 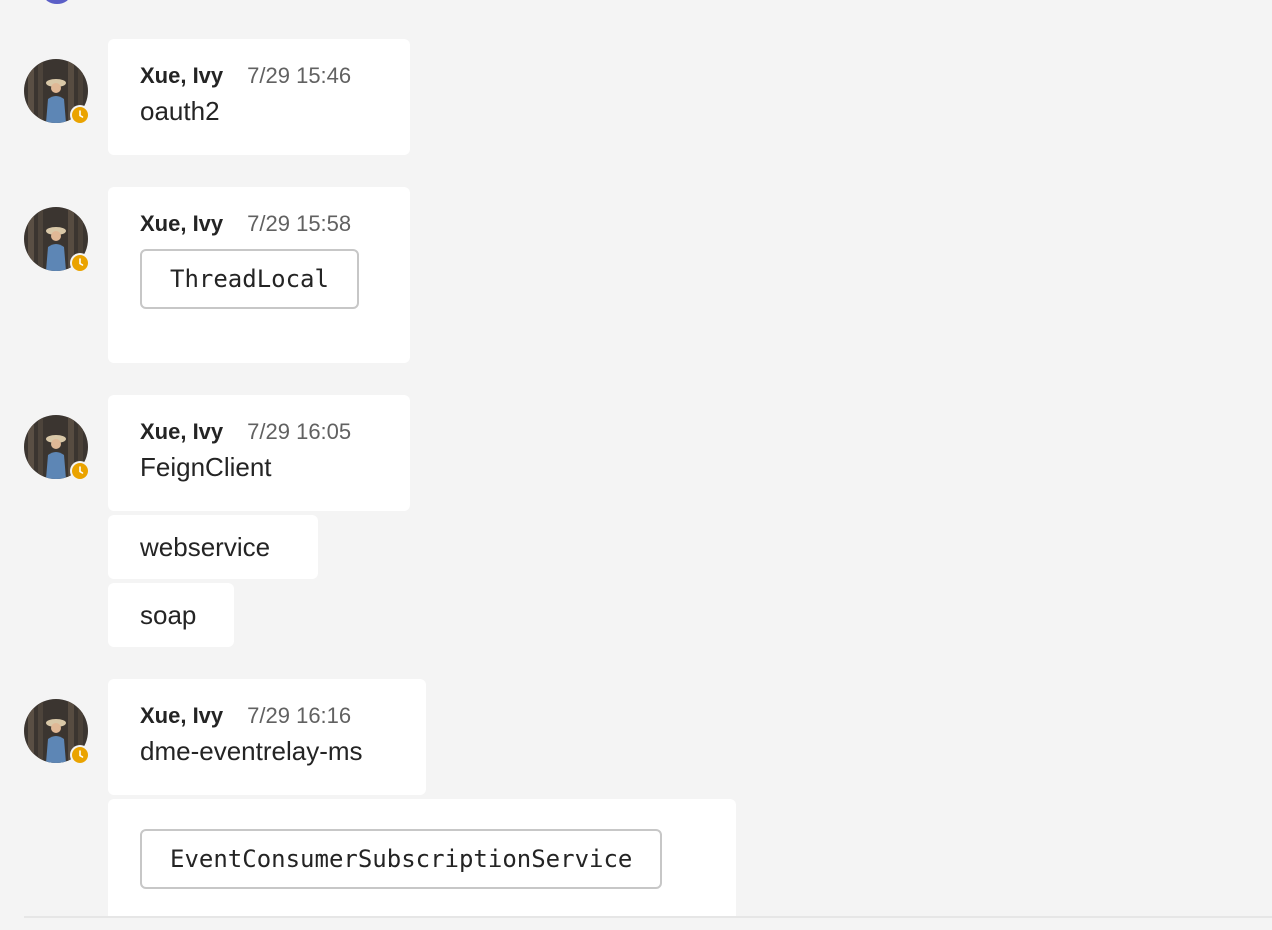 What do you see at coordinates (299, 75) in the screenshot?
I see `timestamp: 7/29 15:46` at bounding box center [299, 75].